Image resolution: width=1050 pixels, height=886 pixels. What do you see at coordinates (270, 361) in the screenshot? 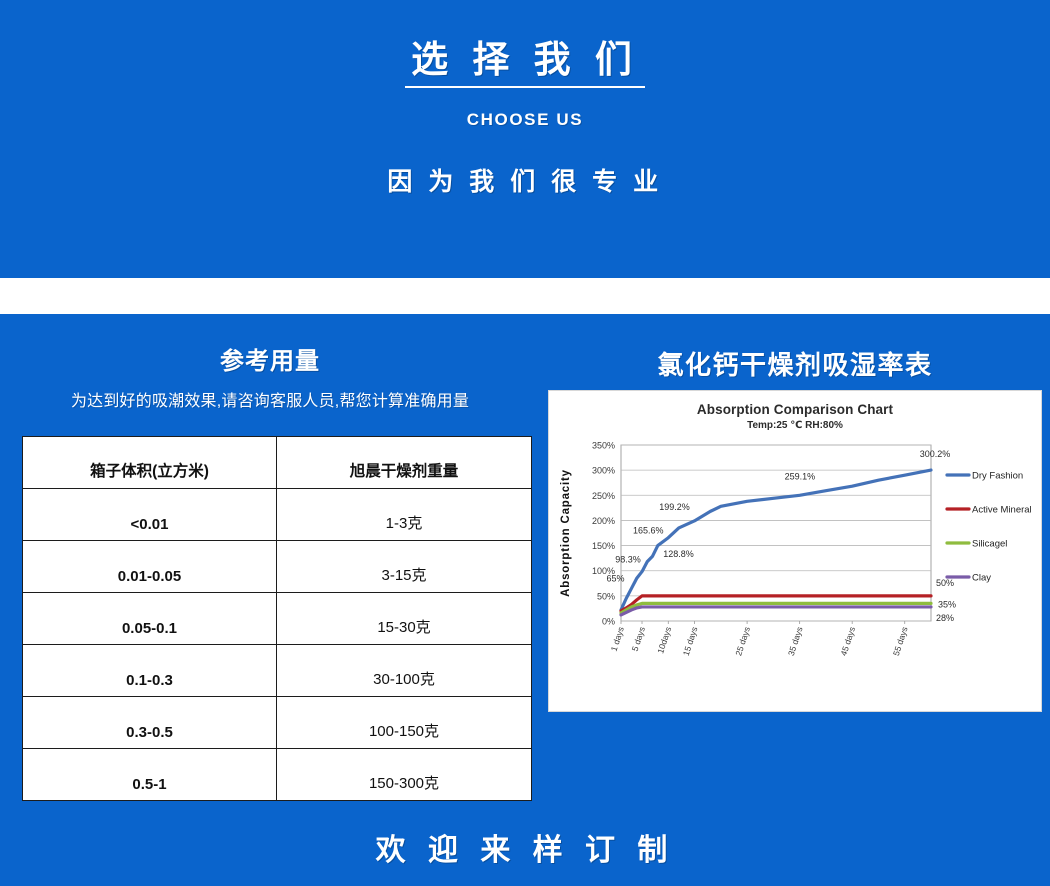
I see `usage-section-title: 参考用量` at bounding box center [270, 361].